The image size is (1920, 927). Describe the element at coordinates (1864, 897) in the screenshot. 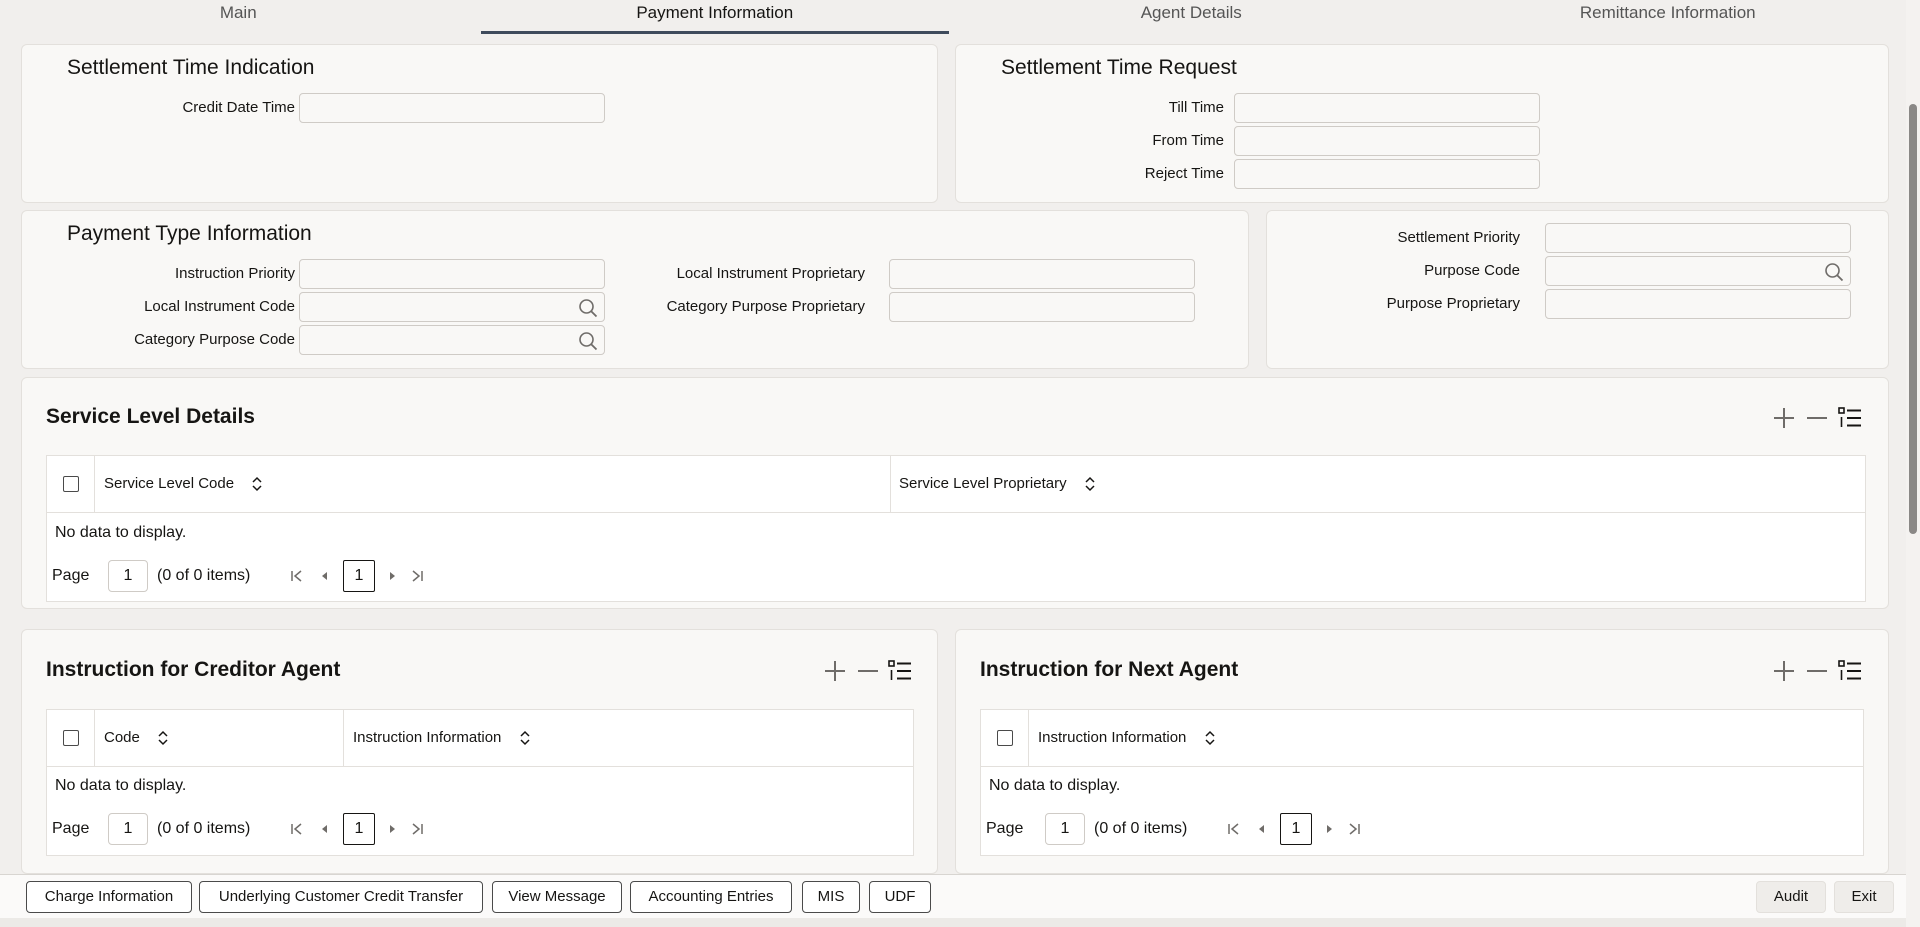

I see `exit-button: Exit` at that location.